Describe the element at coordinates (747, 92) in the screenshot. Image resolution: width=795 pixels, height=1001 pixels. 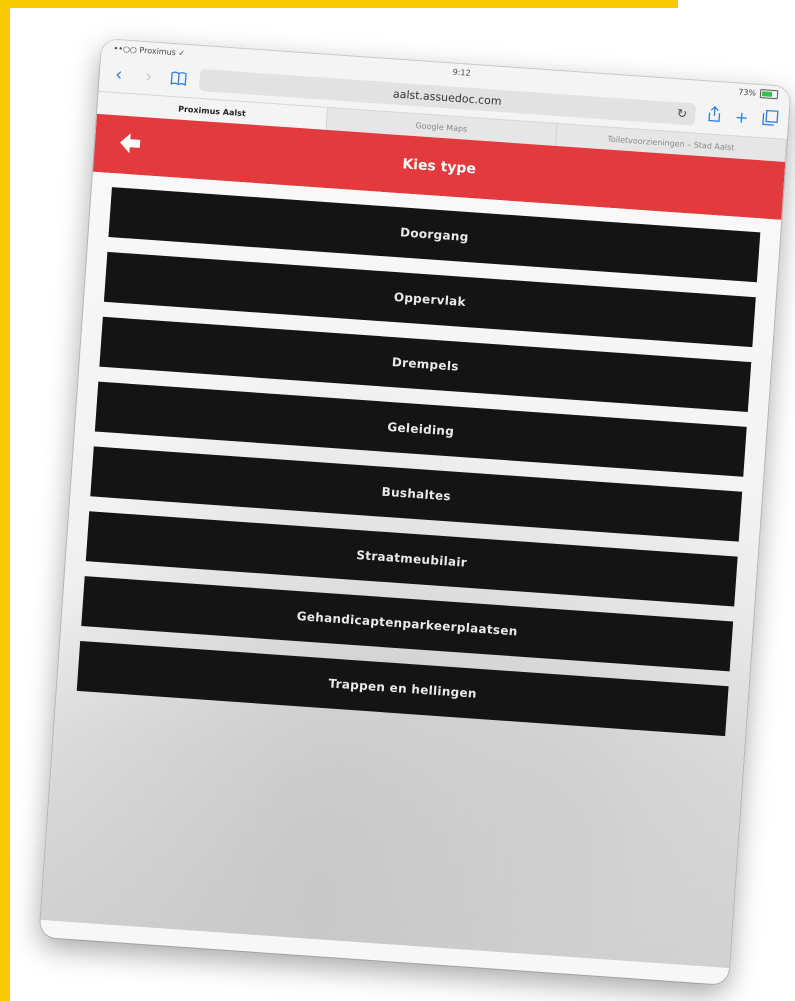
I see `battery-percent: 73%` at that location.